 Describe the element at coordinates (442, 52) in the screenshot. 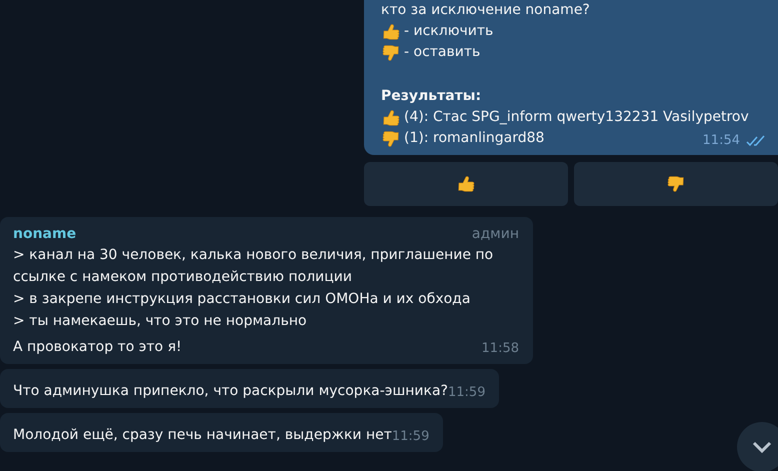

I see `message-line: - оставить` at that location.